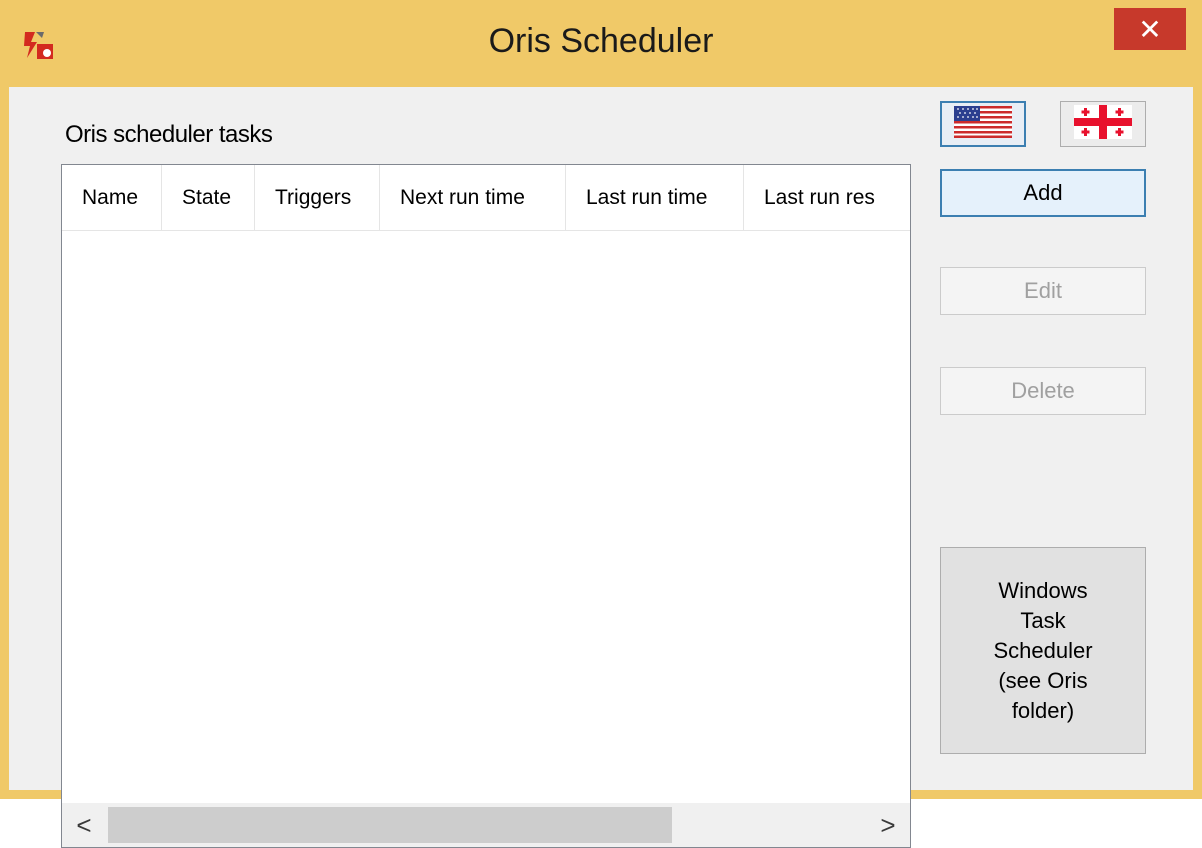 This screenshot has width=1202, height=848. I want to click on close-icon: ✕, so click(1150, 29).